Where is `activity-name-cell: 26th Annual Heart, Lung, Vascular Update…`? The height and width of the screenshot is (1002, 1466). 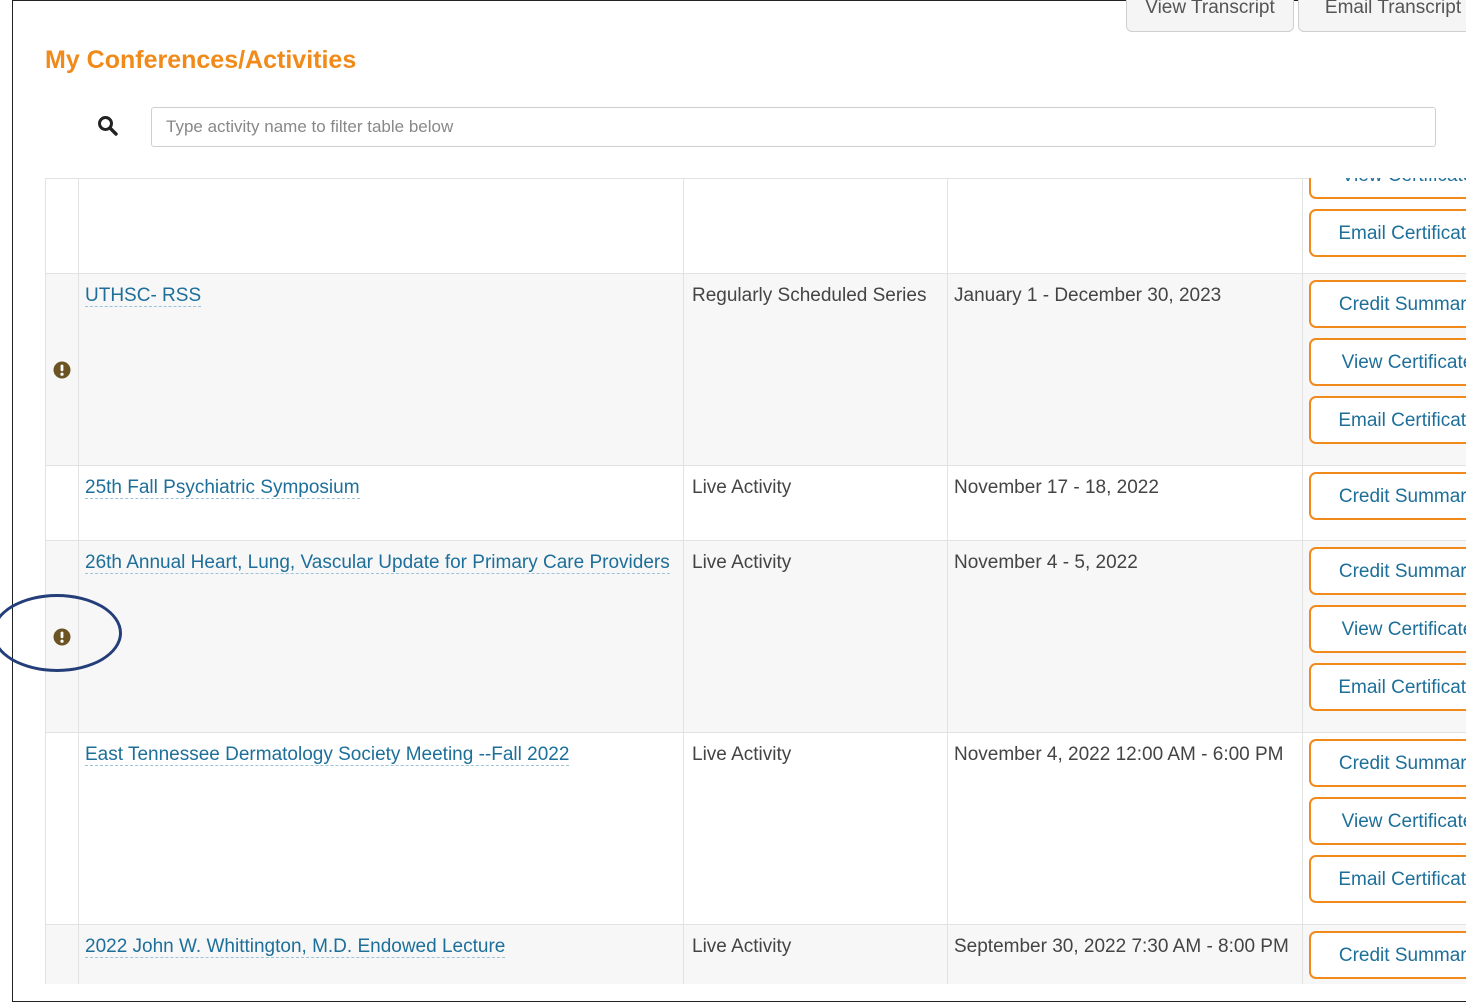 activity-name-cell: 26th Annual Heart, Lung, Vascular Update… is located at coordinates (381, 637).